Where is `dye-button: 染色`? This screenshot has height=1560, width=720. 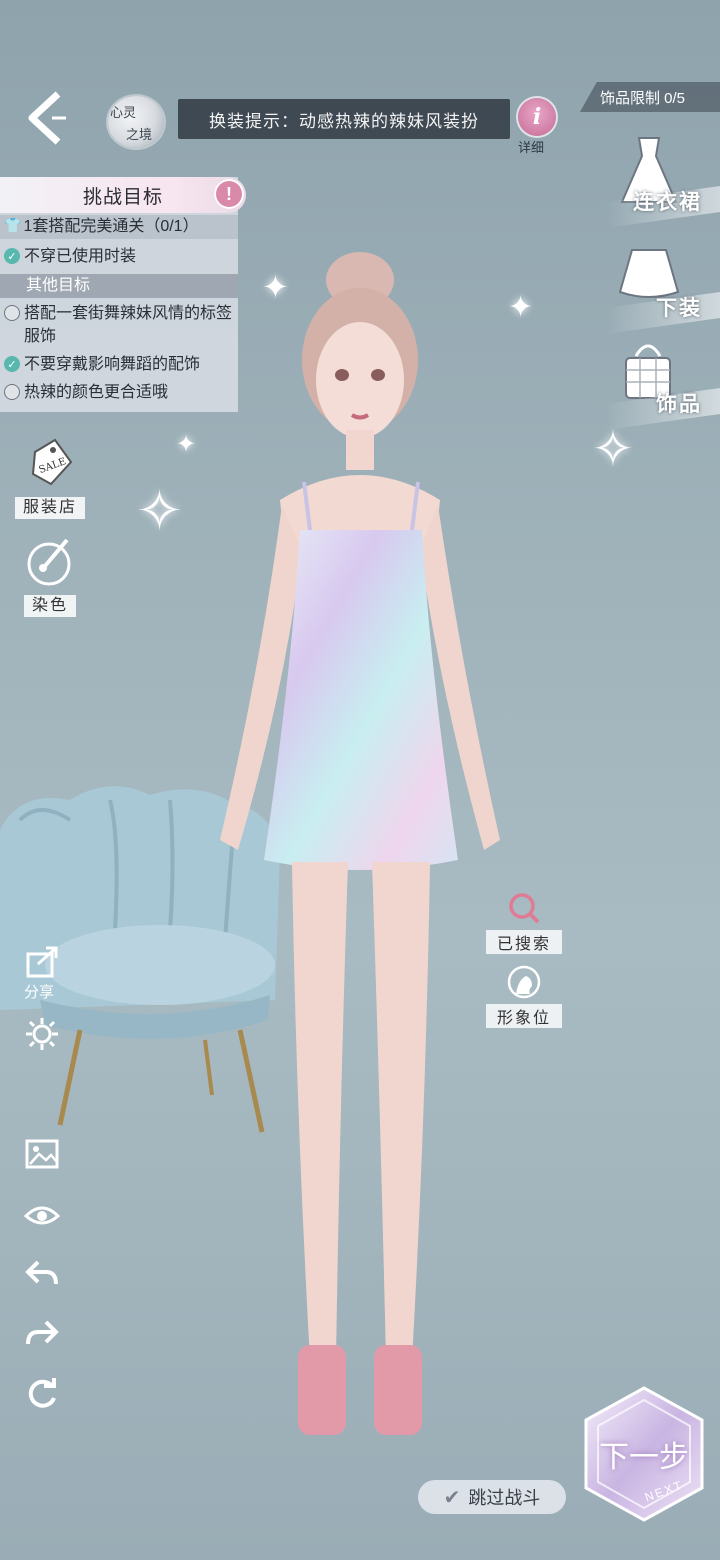 dye-button: 染色 is located at coordinates (50, 576).